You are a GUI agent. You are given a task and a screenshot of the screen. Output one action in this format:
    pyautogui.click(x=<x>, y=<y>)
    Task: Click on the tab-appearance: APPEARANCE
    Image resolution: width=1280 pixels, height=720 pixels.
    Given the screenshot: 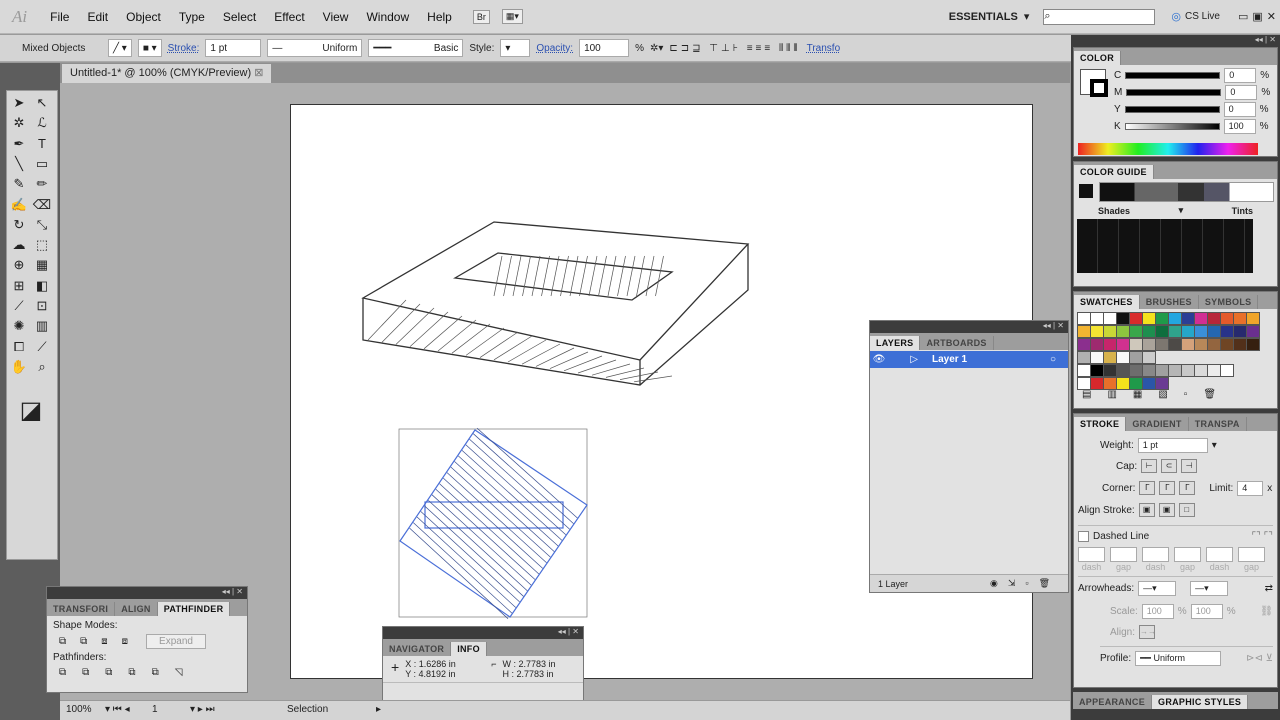 What is the action you would take?
    pyautogui.click(x=1113, y=702)
    